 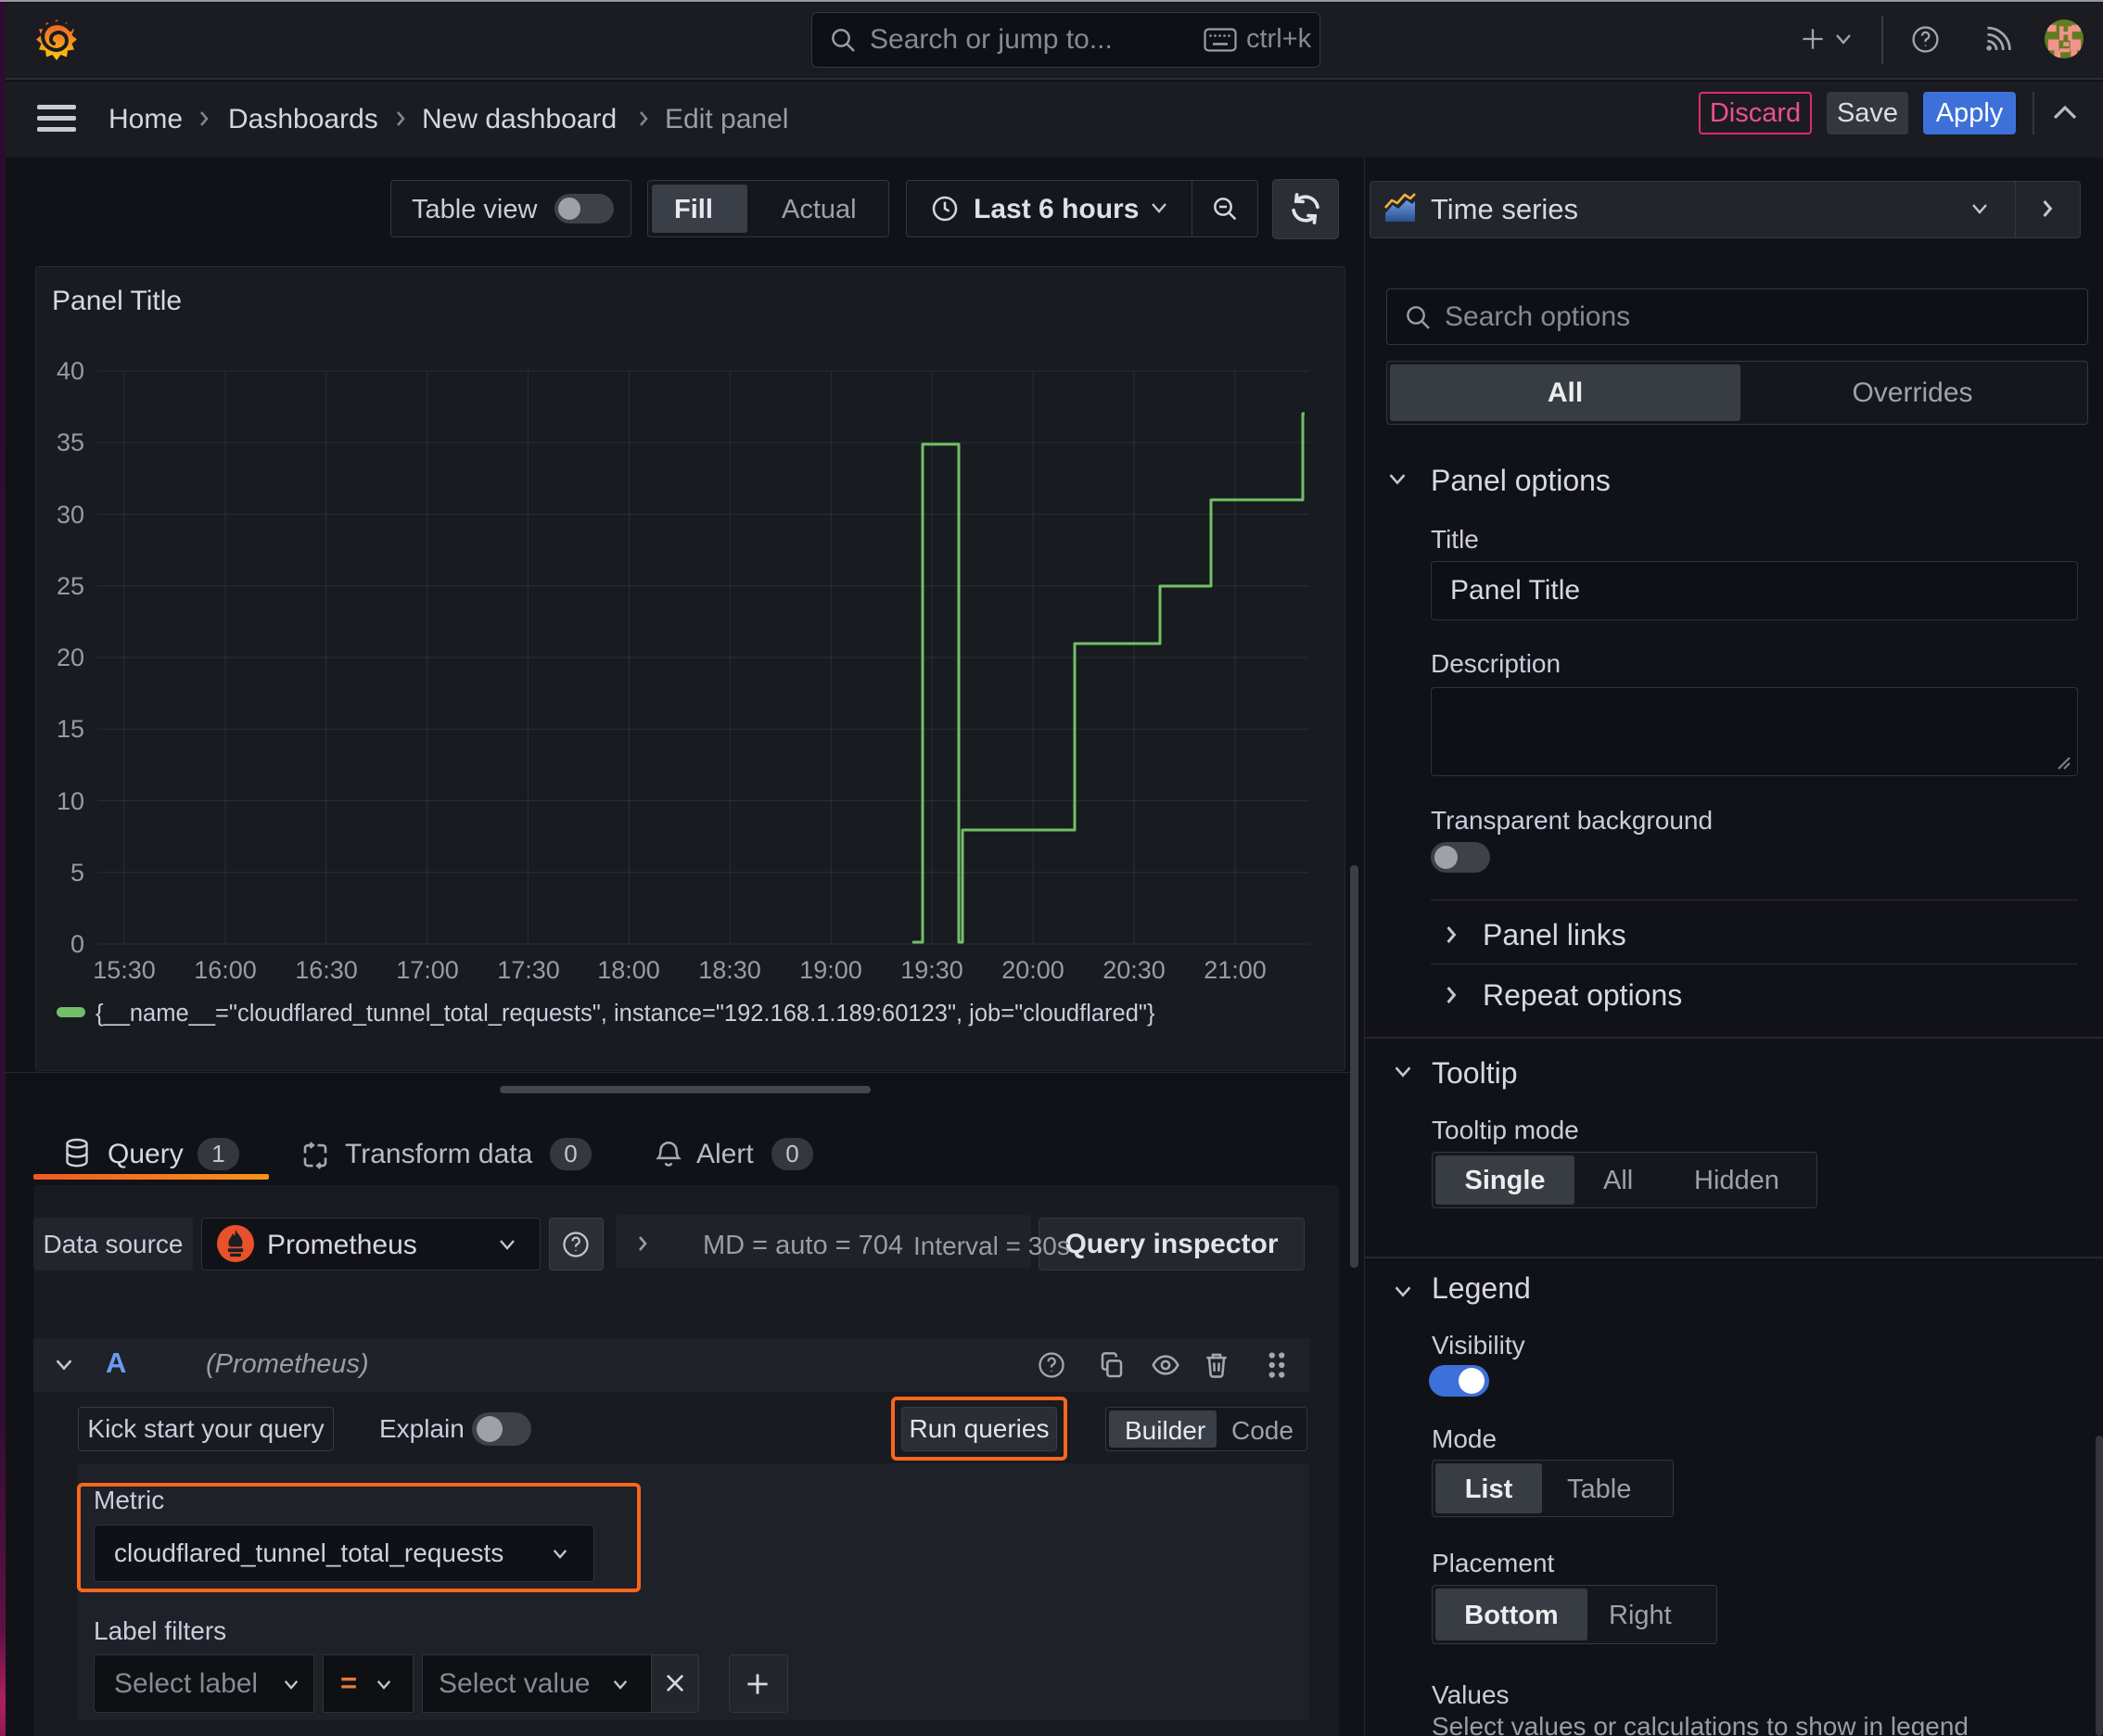 What do you see at coordinates (326, 970) in the screenshot?
I see `svg-text: 16:30` at bounding box center [326, 970].